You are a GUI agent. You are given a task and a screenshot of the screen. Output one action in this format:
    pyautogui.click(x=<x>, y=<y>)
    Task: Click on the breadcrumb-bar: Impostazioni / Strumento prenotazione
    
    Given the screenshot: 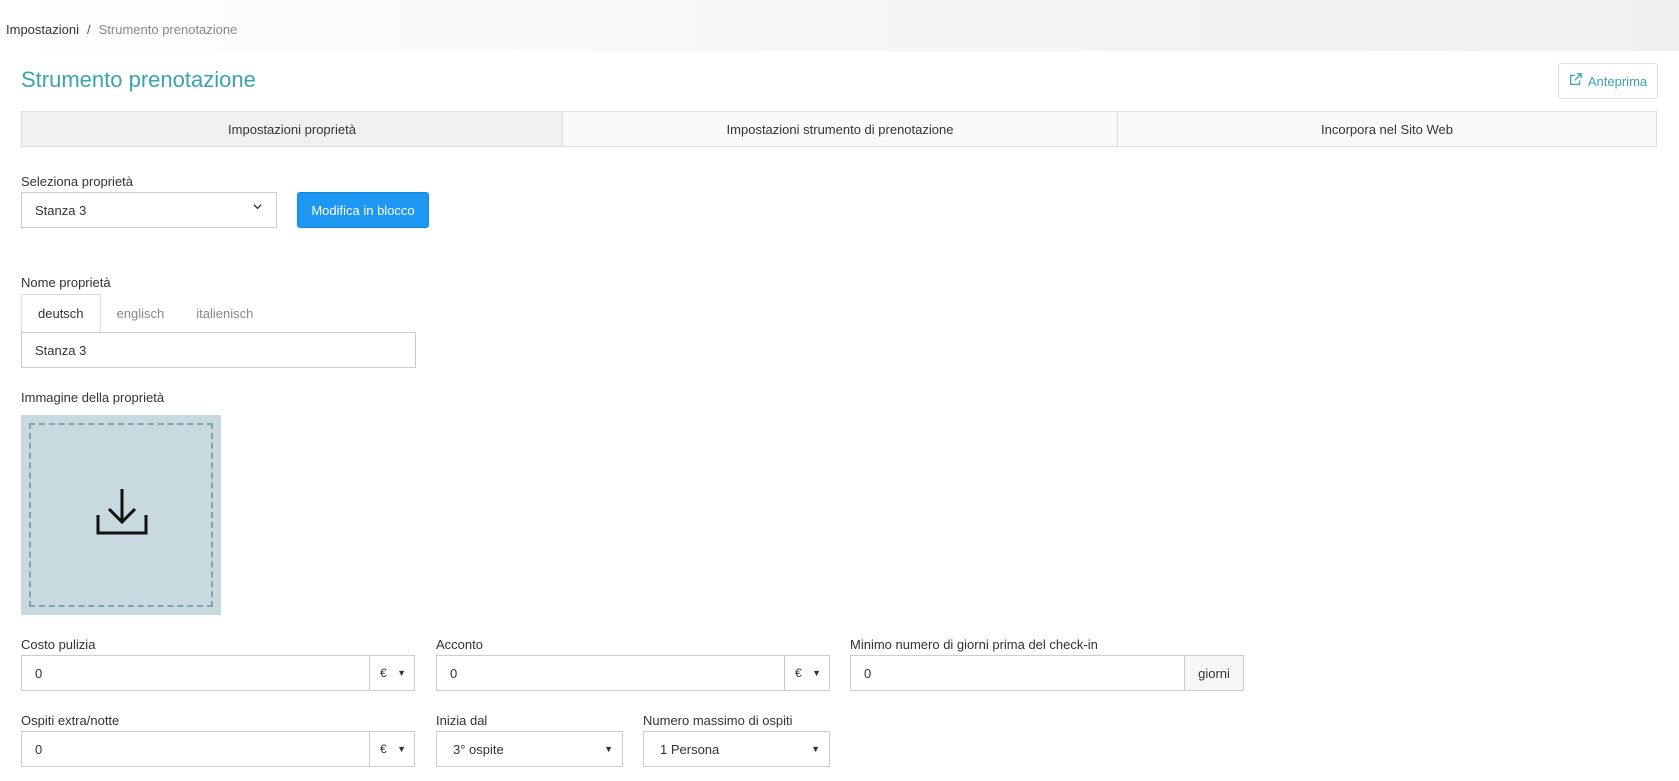 What is the action you would take?
    pyautogui.click(x=839, y=25)
    